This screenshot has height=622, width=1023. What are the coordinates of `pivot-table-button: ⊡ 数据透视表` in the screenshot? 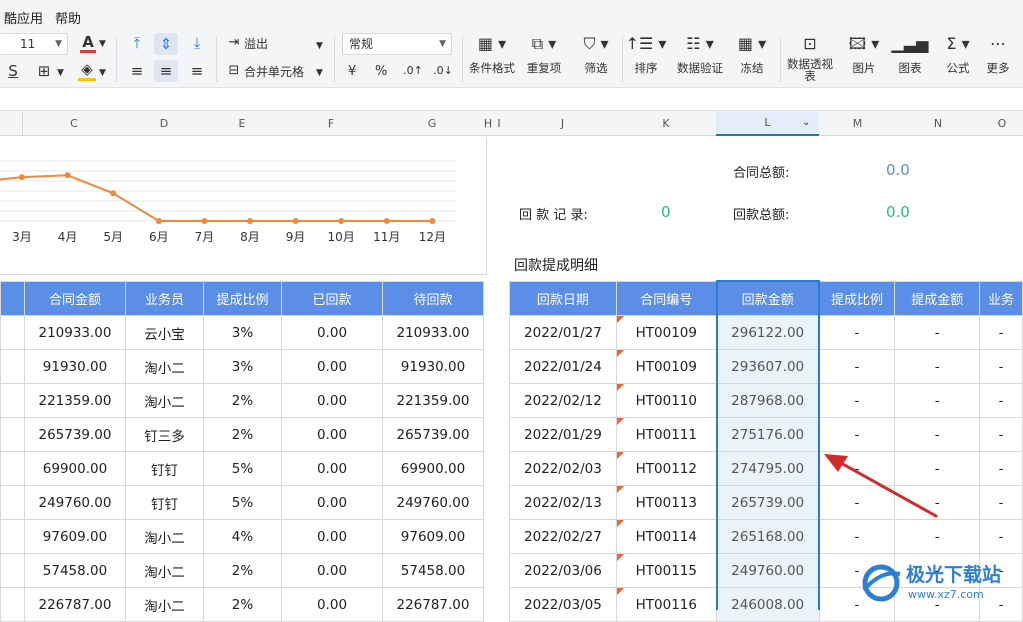 It's located at (810, 57).